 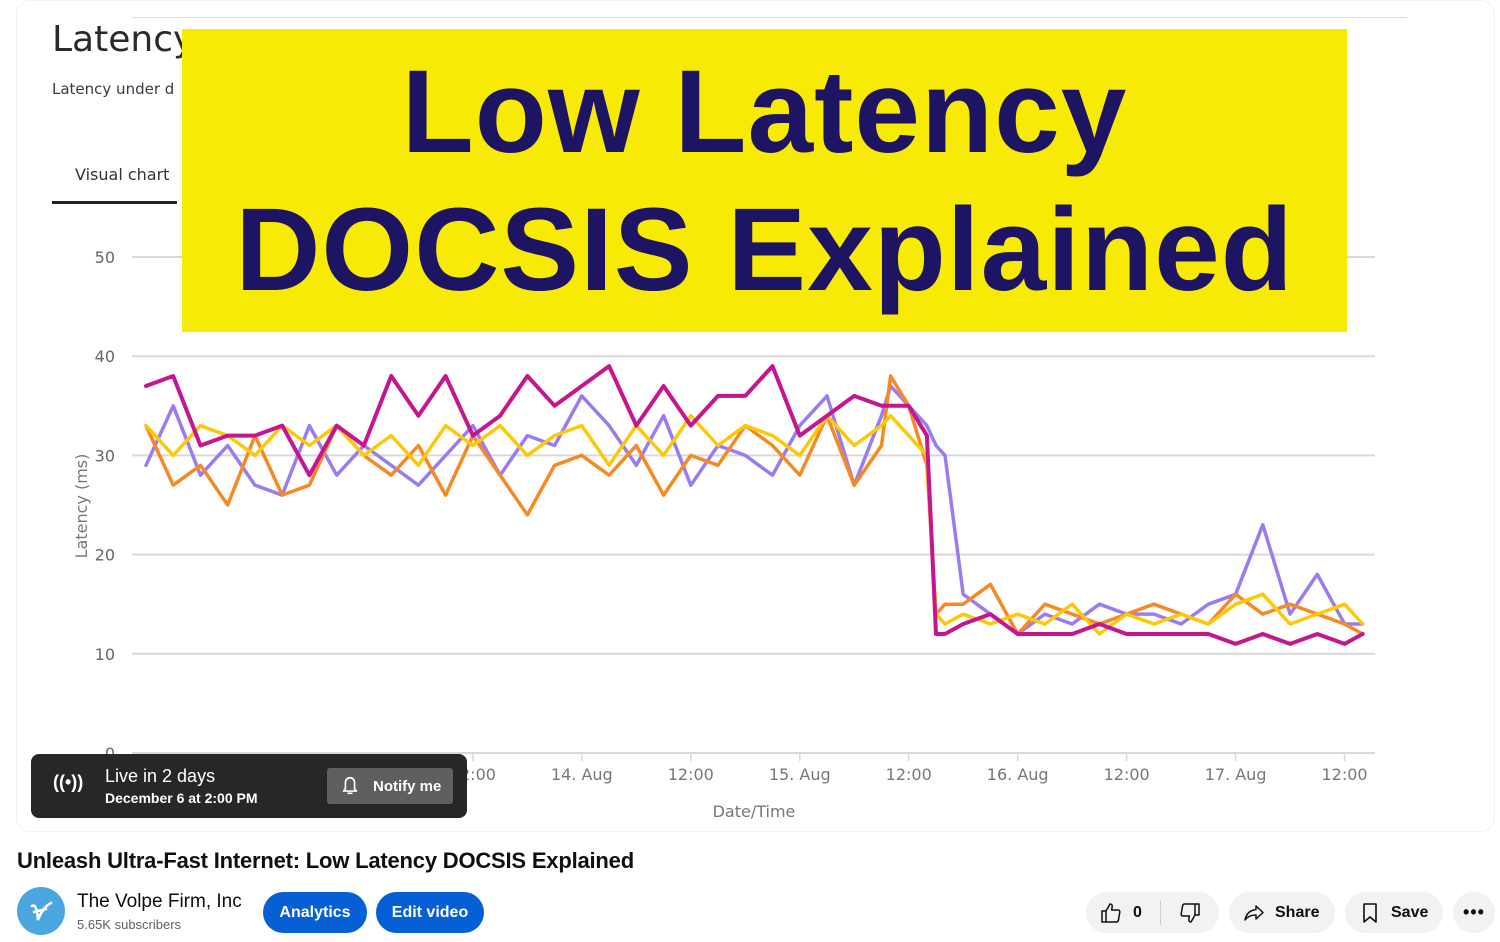 I want to click on y-tick-label: 30, so click(x=105, y=455).